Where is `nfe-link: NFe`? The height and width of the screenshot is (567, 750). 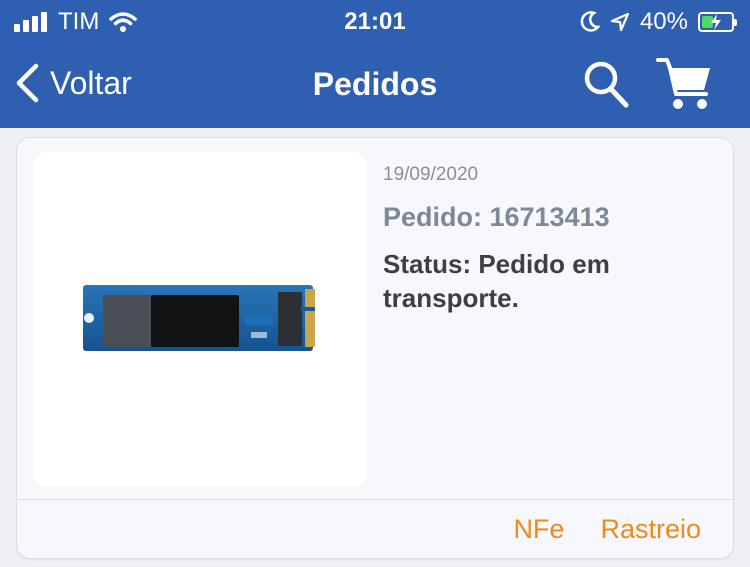 nfe-link: NFe is located at coordinates (538, 529).